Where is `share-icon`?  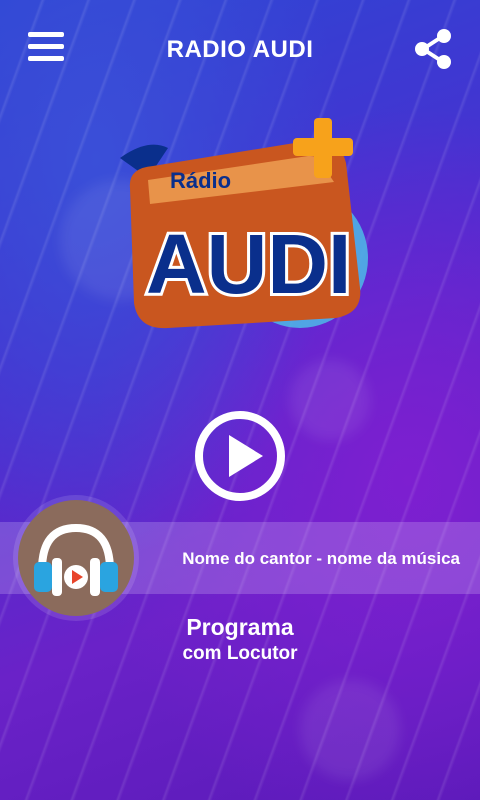
share-icon is located at coordinates (433, 49).